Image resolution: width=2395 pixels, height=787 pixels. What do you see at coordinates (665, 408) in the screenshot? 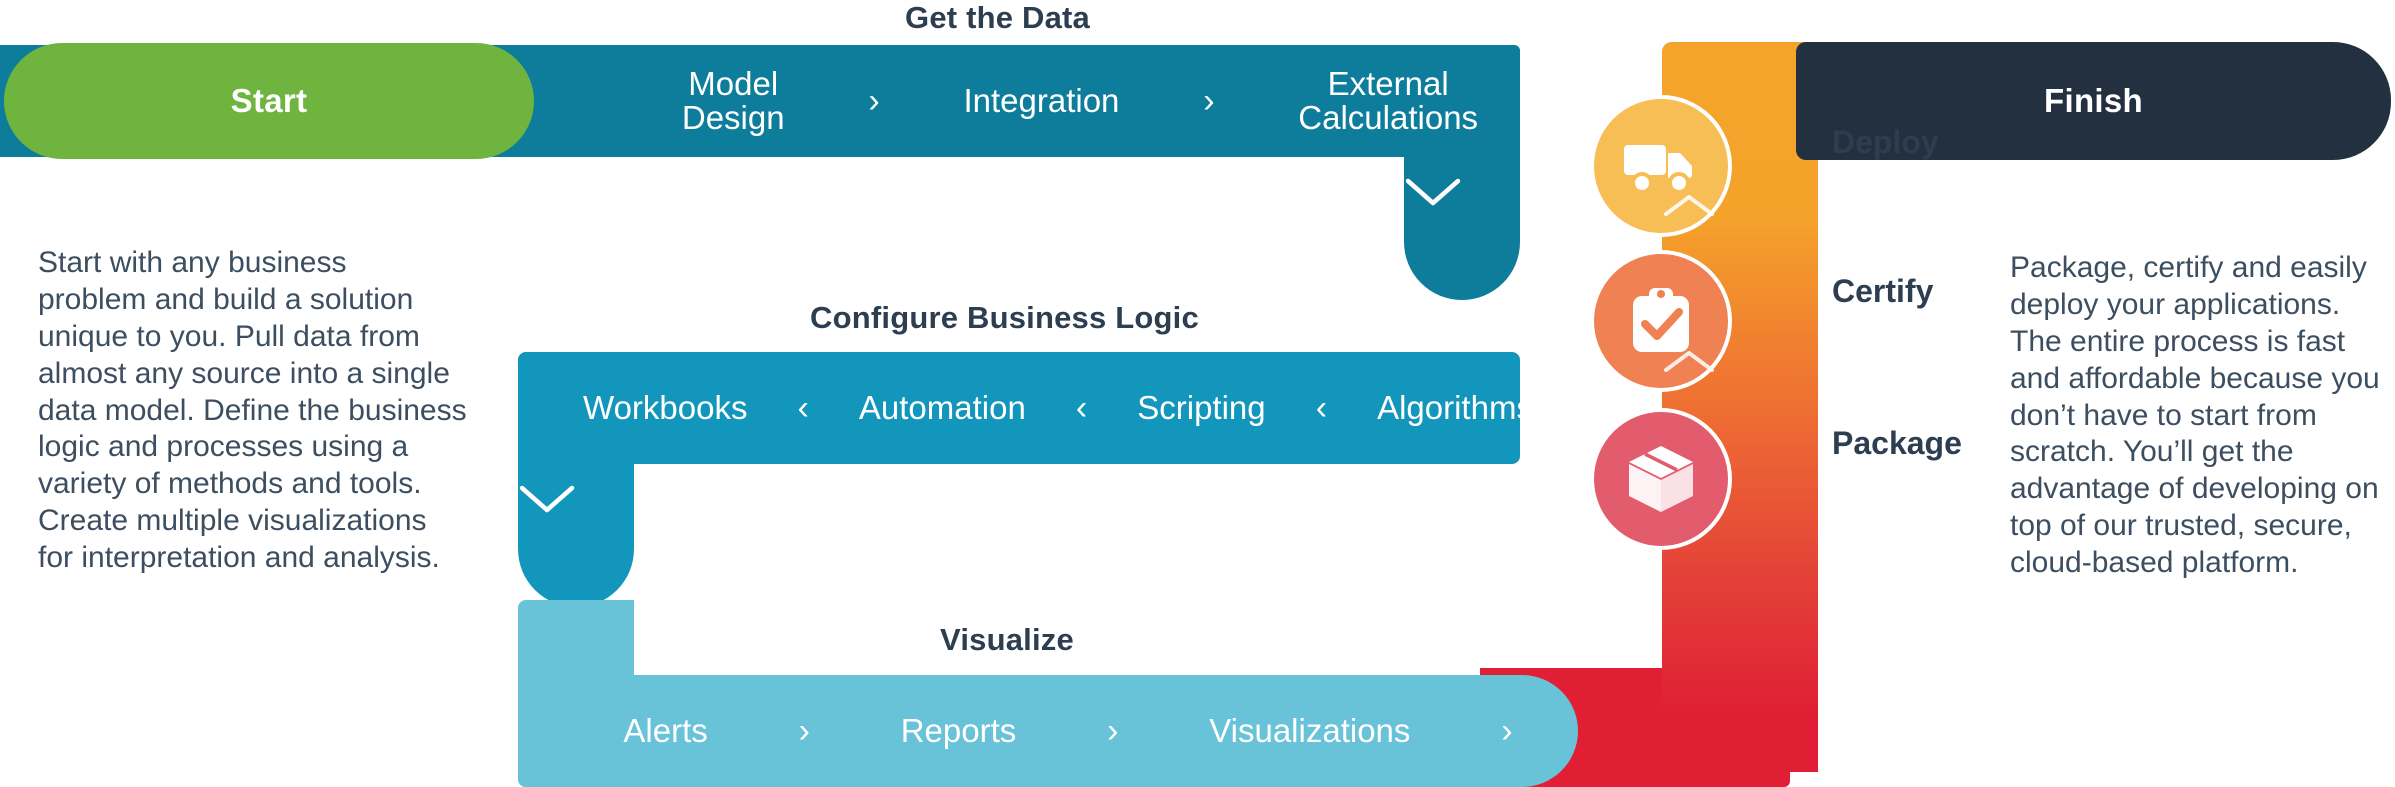
I see `step-workbooks: Workbooks` at bounding box center [665, 408].